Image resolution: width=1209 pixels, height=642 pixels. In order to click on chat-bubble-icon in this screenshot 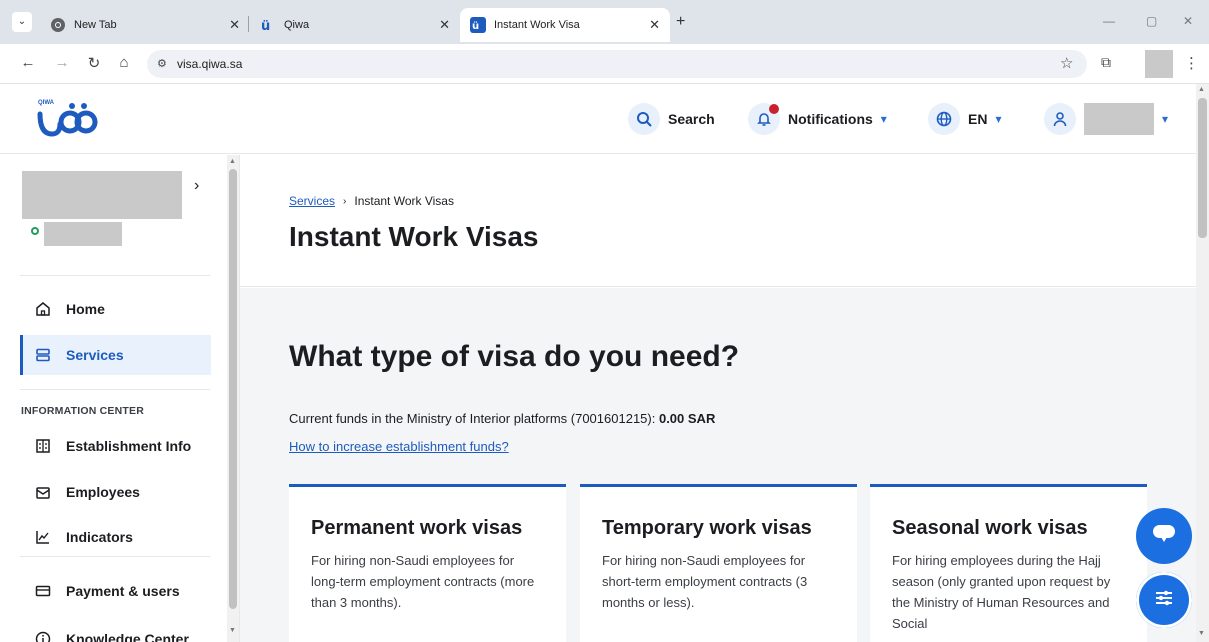, I will do `click(1164, 536)`.